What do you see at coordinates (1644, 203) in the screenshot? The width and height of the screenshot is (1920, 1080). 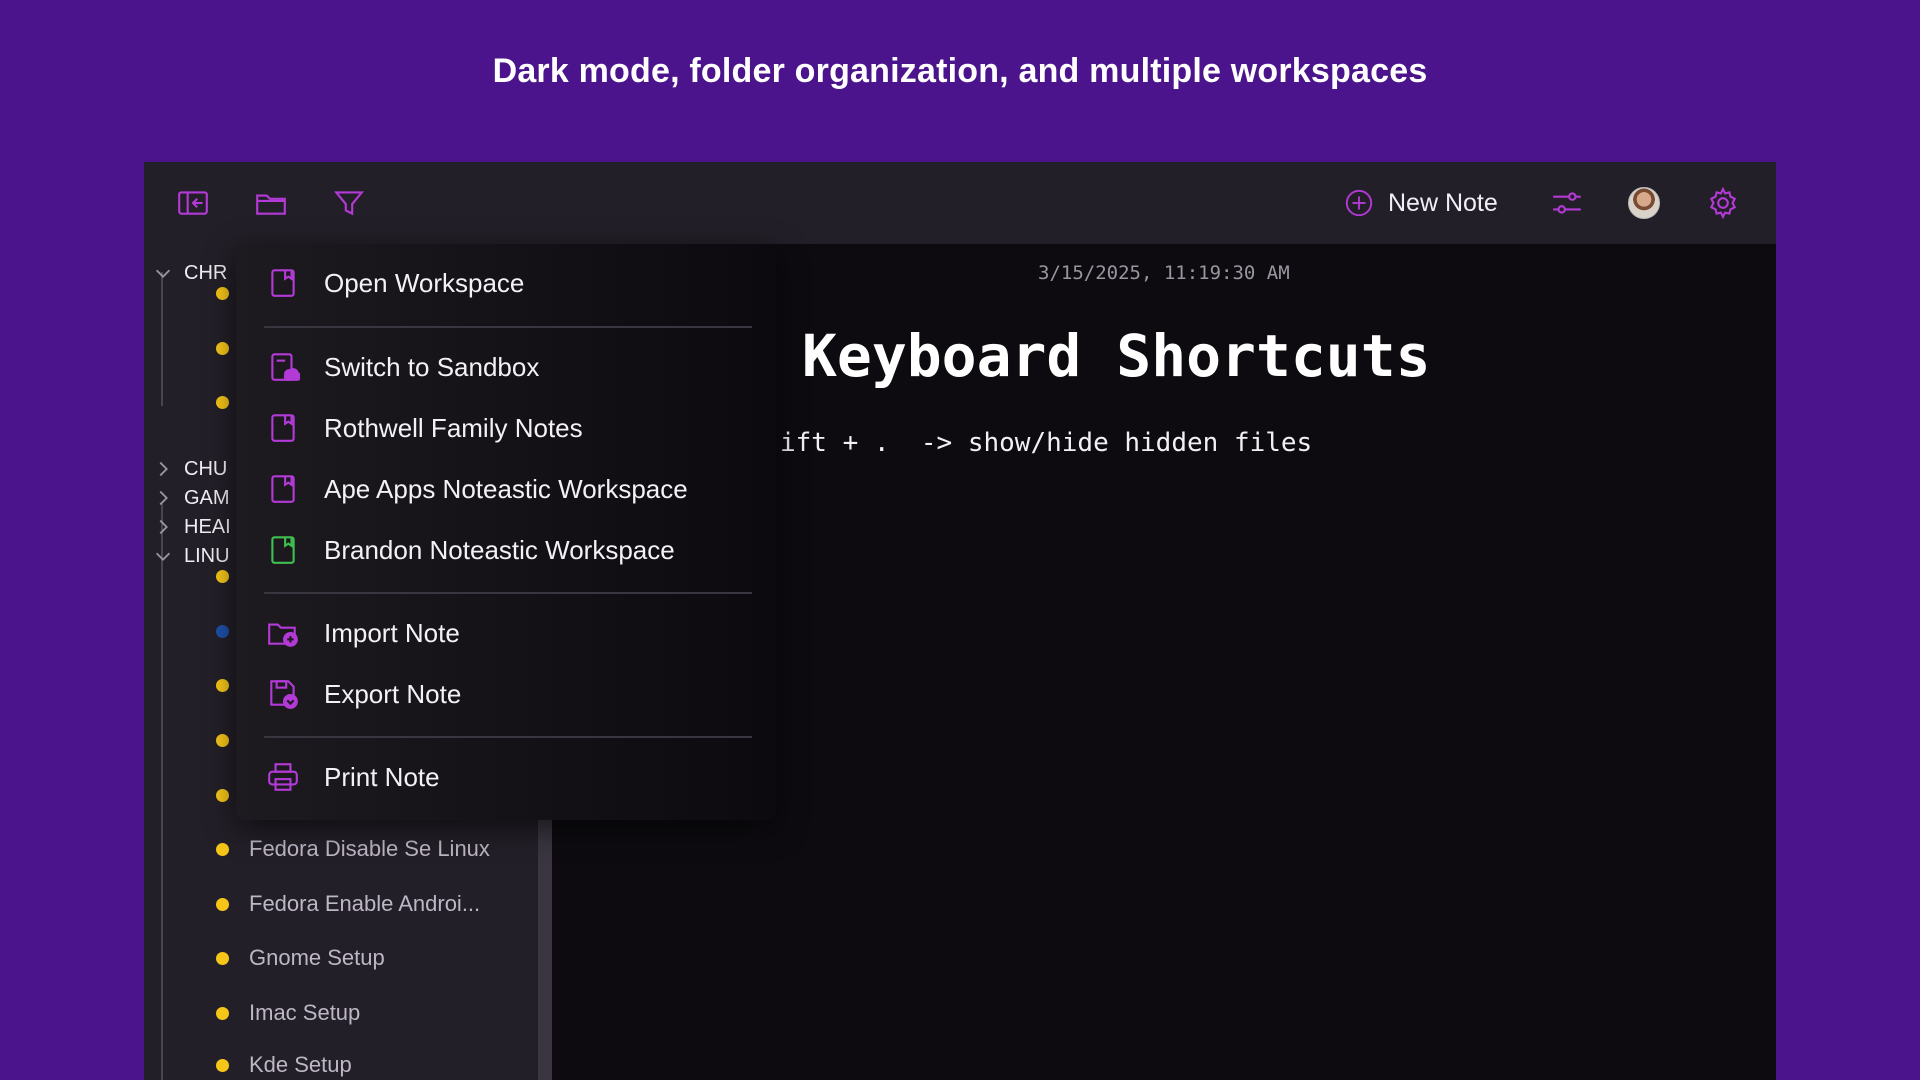 I see `avatar` at bounding box center [1644, 203].